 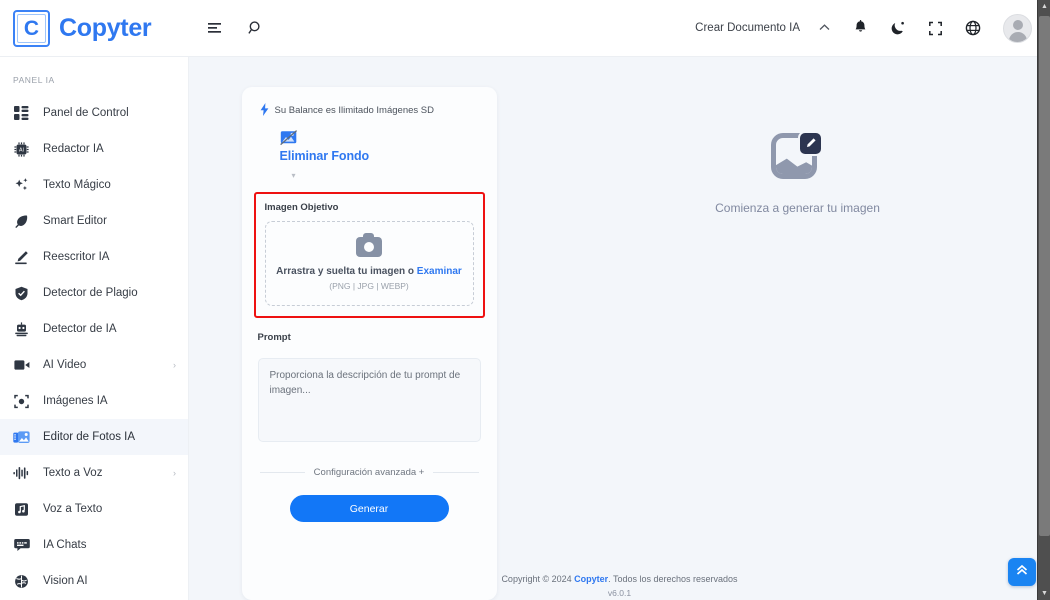 What do you see at coordinates (354, 110) in the screenshot?
I see `balance-text: Su Balance es Ilimitado Imágenes SD` at bounding box center [354, 110].